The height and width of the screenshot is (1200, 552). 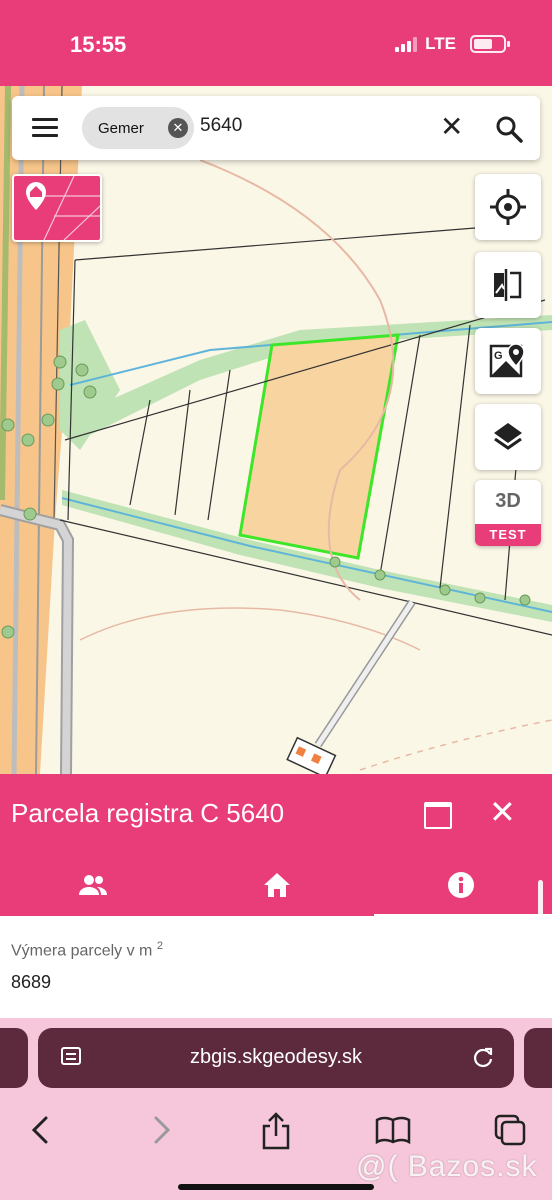 I want to click on tab-parcel, so click(x=276, y=885).